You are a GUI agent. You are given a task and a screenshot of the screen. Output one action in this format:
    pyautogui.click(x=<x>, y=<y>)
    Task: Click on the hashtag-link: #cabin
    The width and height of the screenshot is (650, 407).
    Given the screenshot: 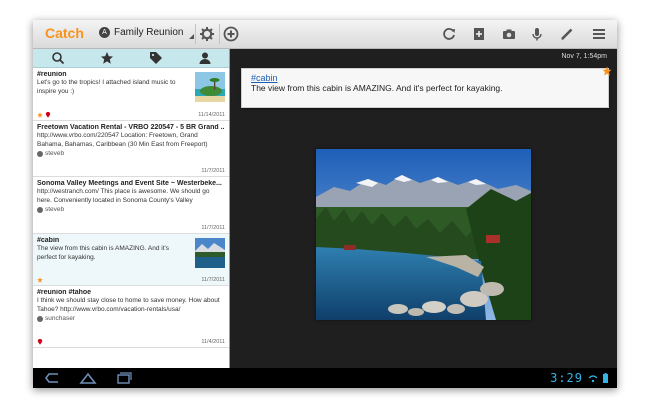 What is the action you would take?
    pyautogui.click(x=264, y=78)
    